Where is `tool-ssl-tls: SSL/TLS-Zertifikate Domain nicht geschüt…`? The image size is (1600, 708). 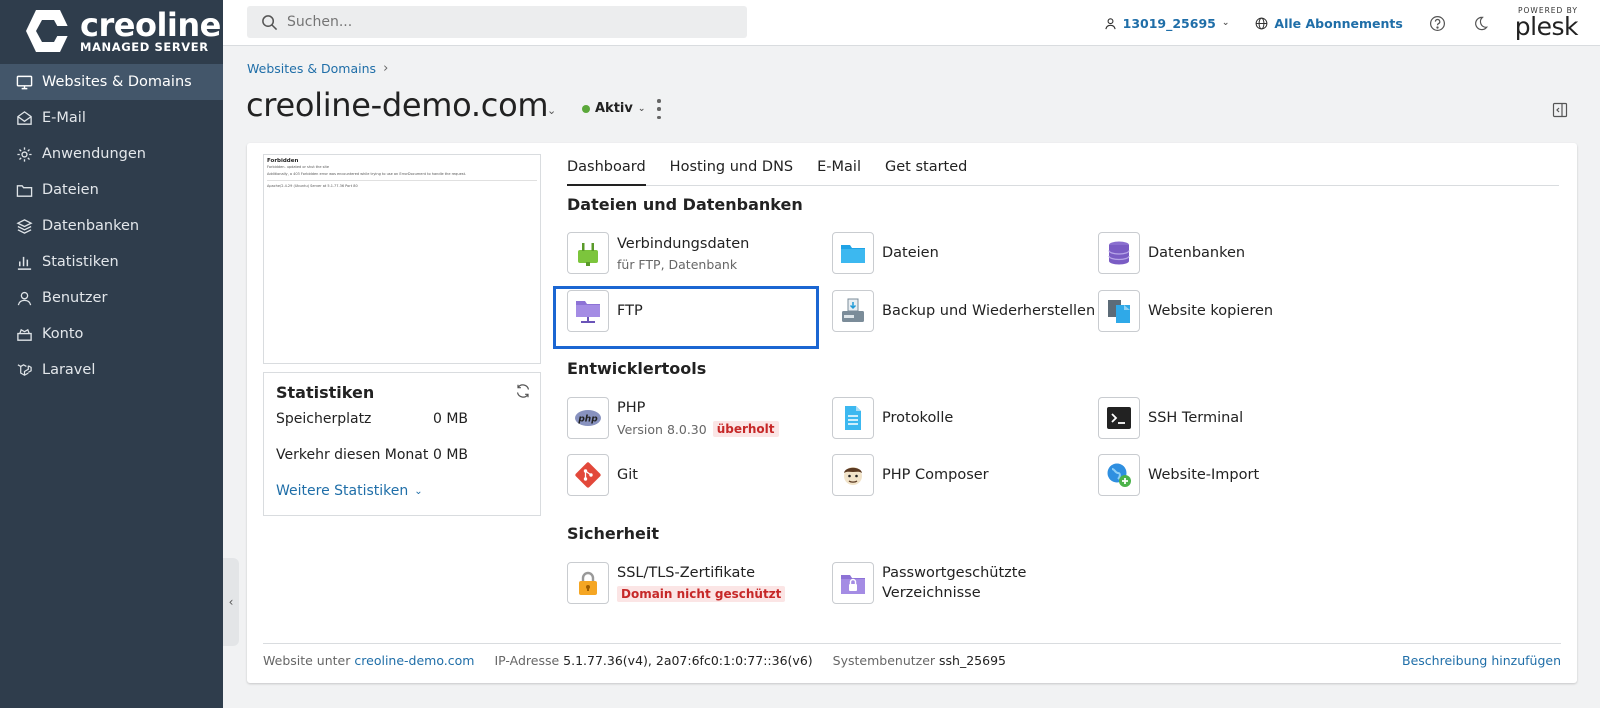
tool-ssl-tls: SSL/TLS-Zertifikate Domain nicht geschüt… is located at coordinates (676, 583).